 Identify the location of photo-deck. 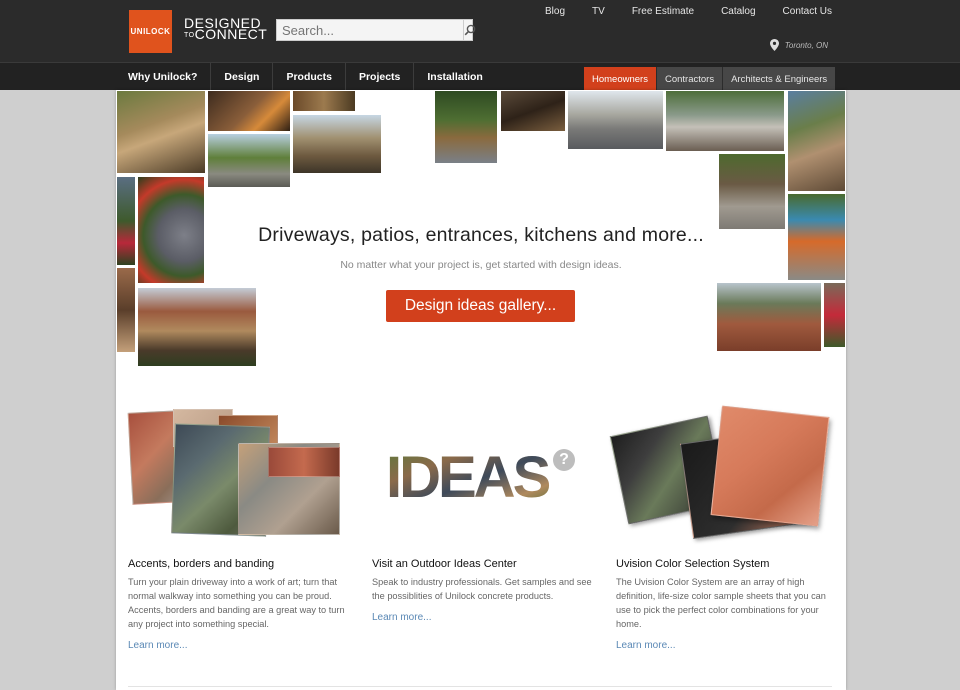
(324, 101).